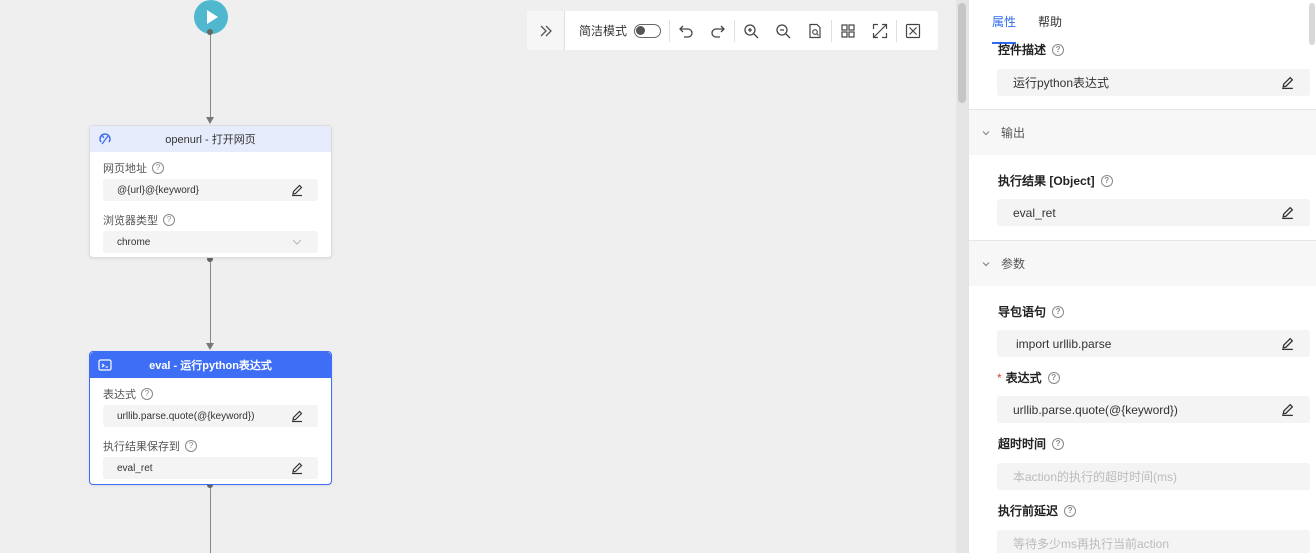 The width and height of the screenshot is (1316, 553). What do you see at coordinates (210, 394) in the screenshot?
I see `field-label: 表达式?` at bounding box center [210, 394].